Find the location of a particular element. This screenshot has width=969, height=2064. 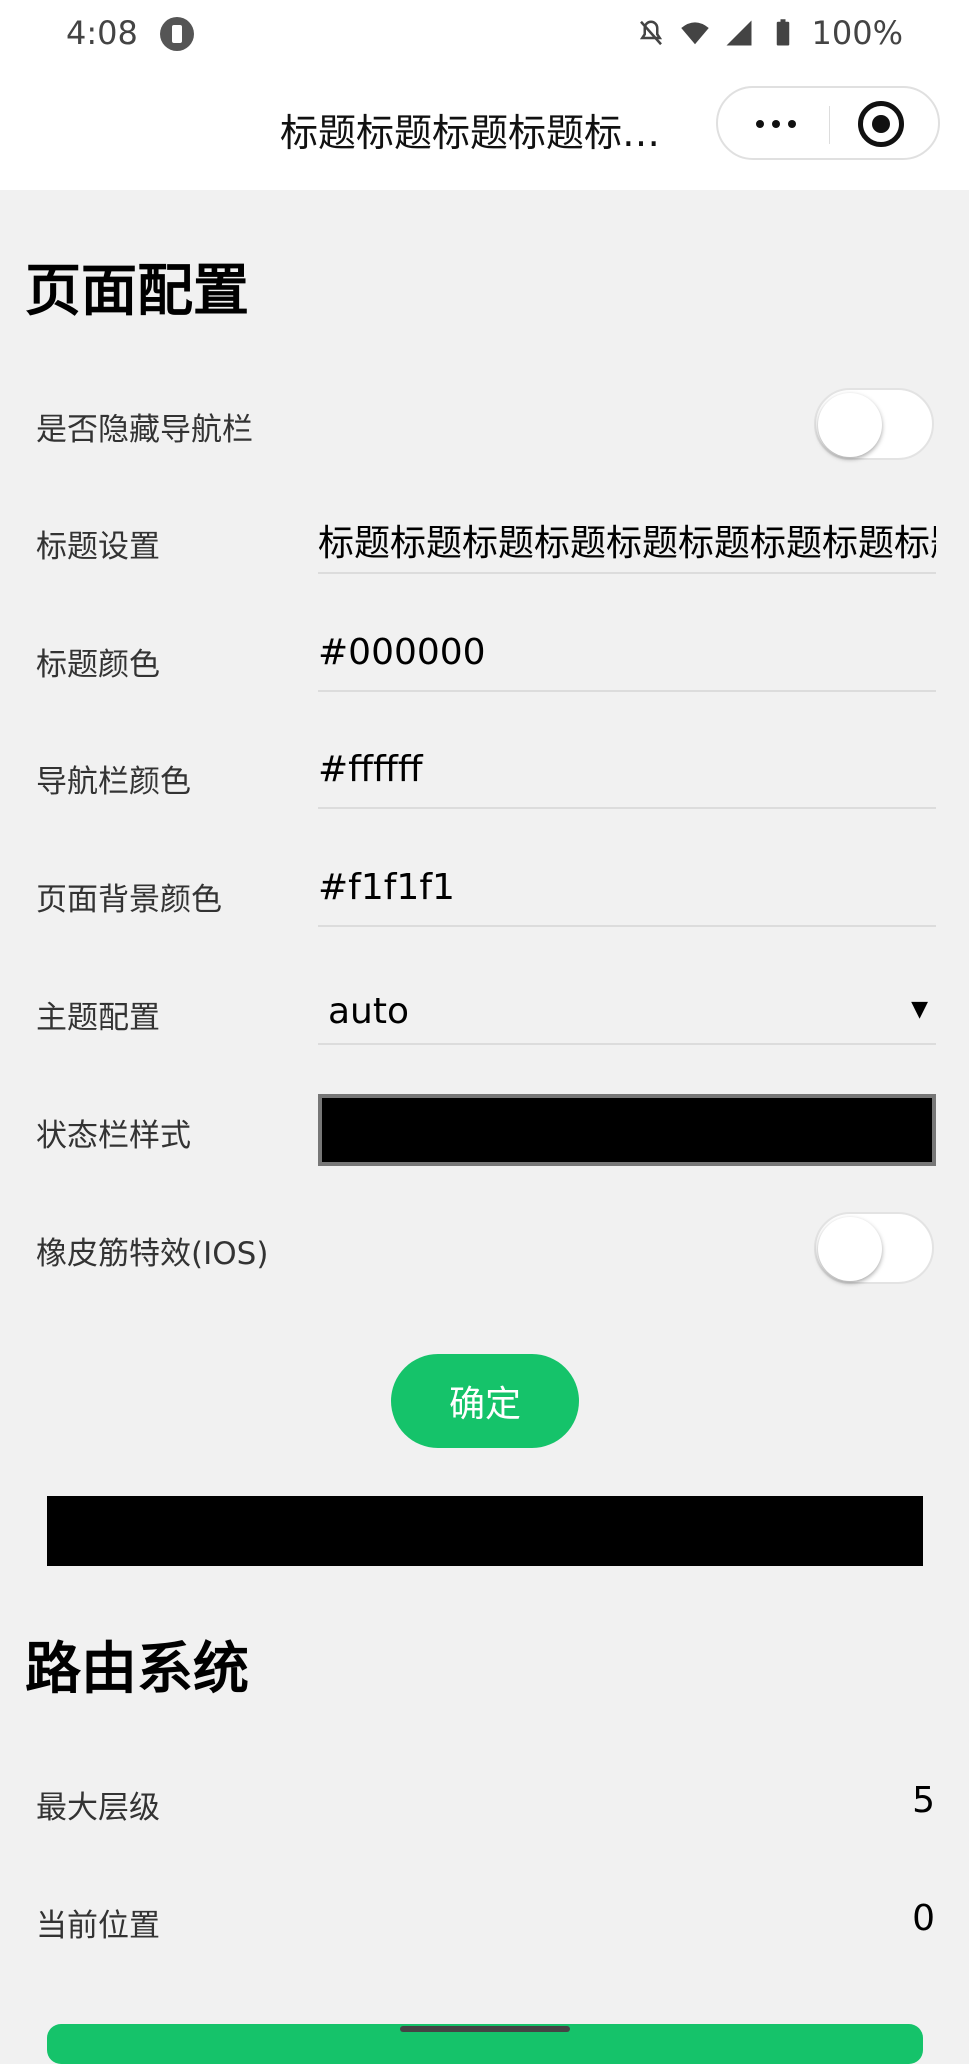

confirm-button: 确定 is located at coordinates (485, 1401).